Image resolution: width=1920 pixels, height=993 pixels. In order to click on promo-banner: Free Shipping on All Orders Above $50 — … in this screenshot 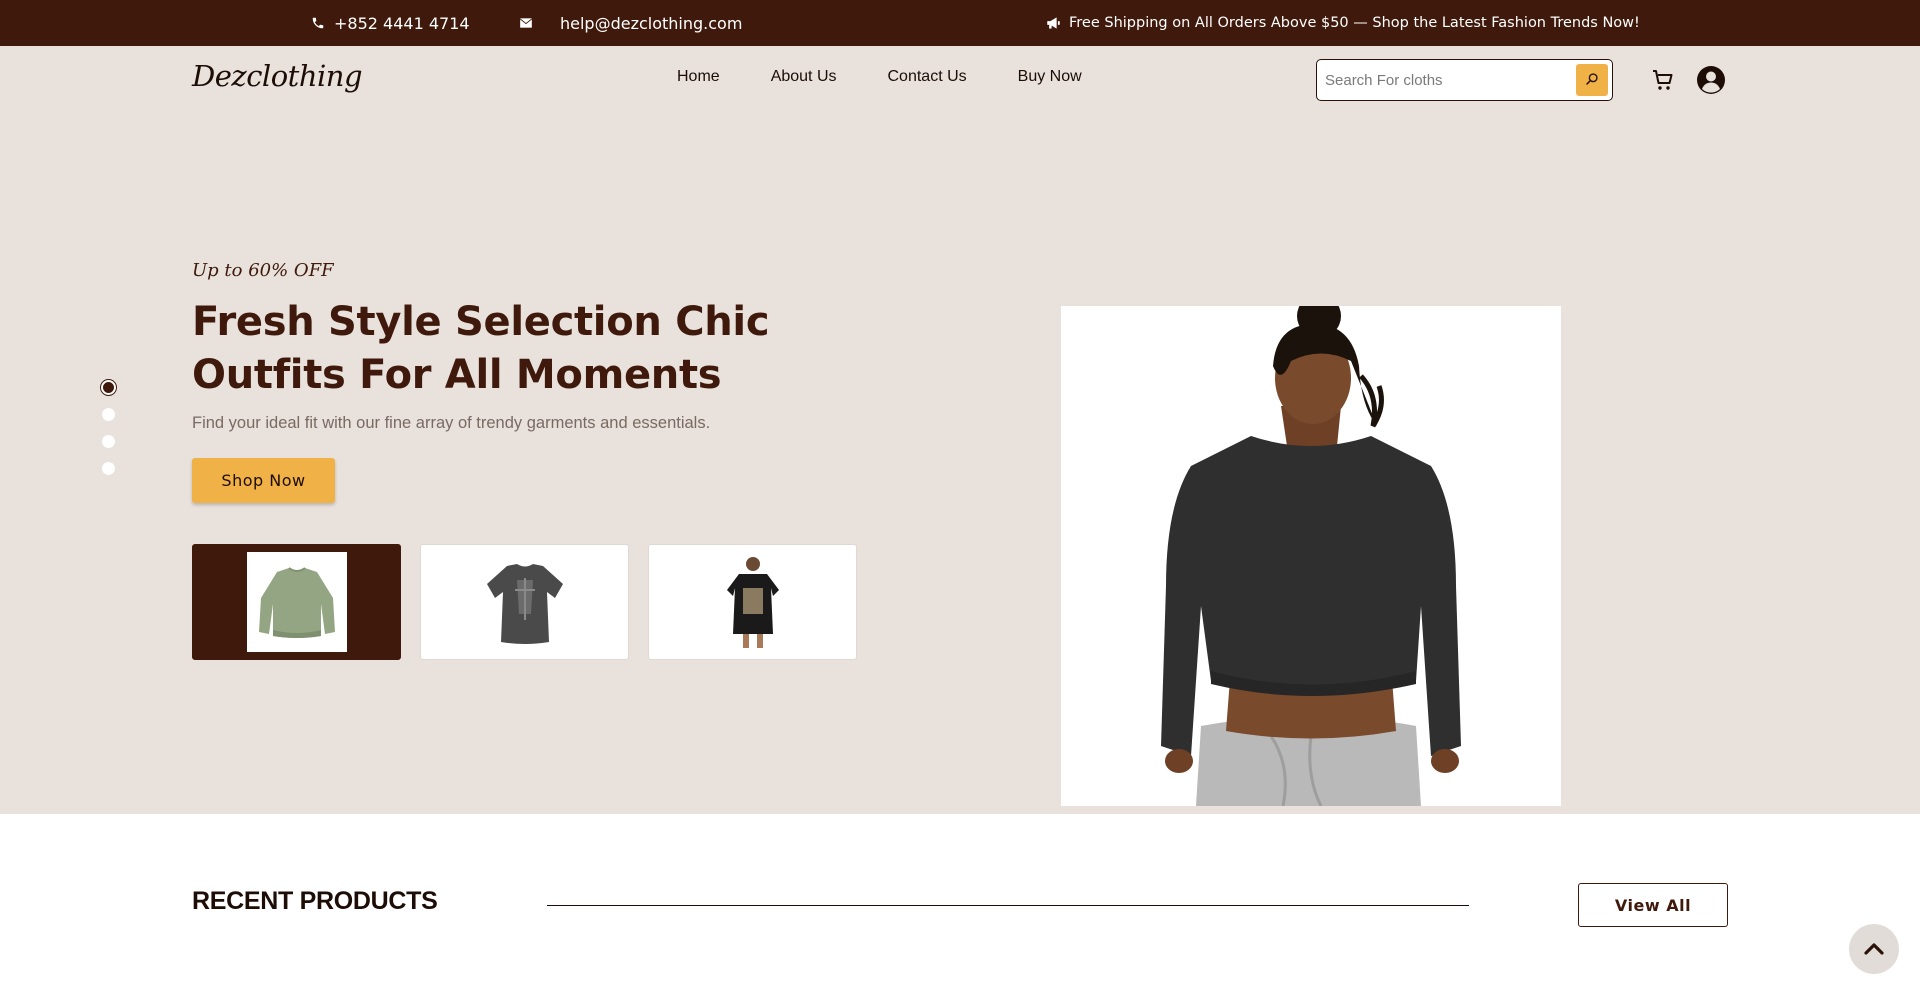, I will do `click(1342, 23)`.